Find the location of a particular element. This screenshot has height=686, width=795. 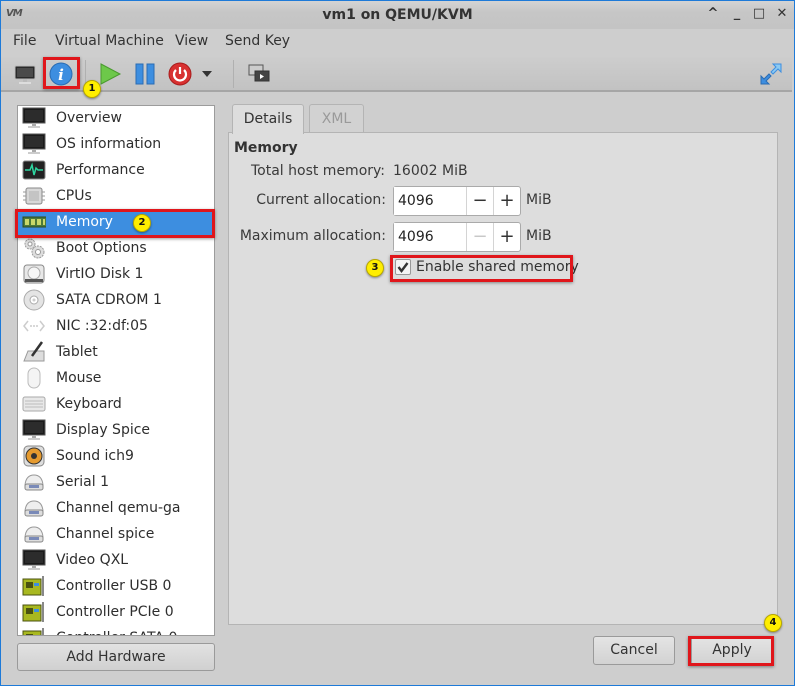

hardware-list-item: Controller USB 0 is located at coordinates (116, 586).